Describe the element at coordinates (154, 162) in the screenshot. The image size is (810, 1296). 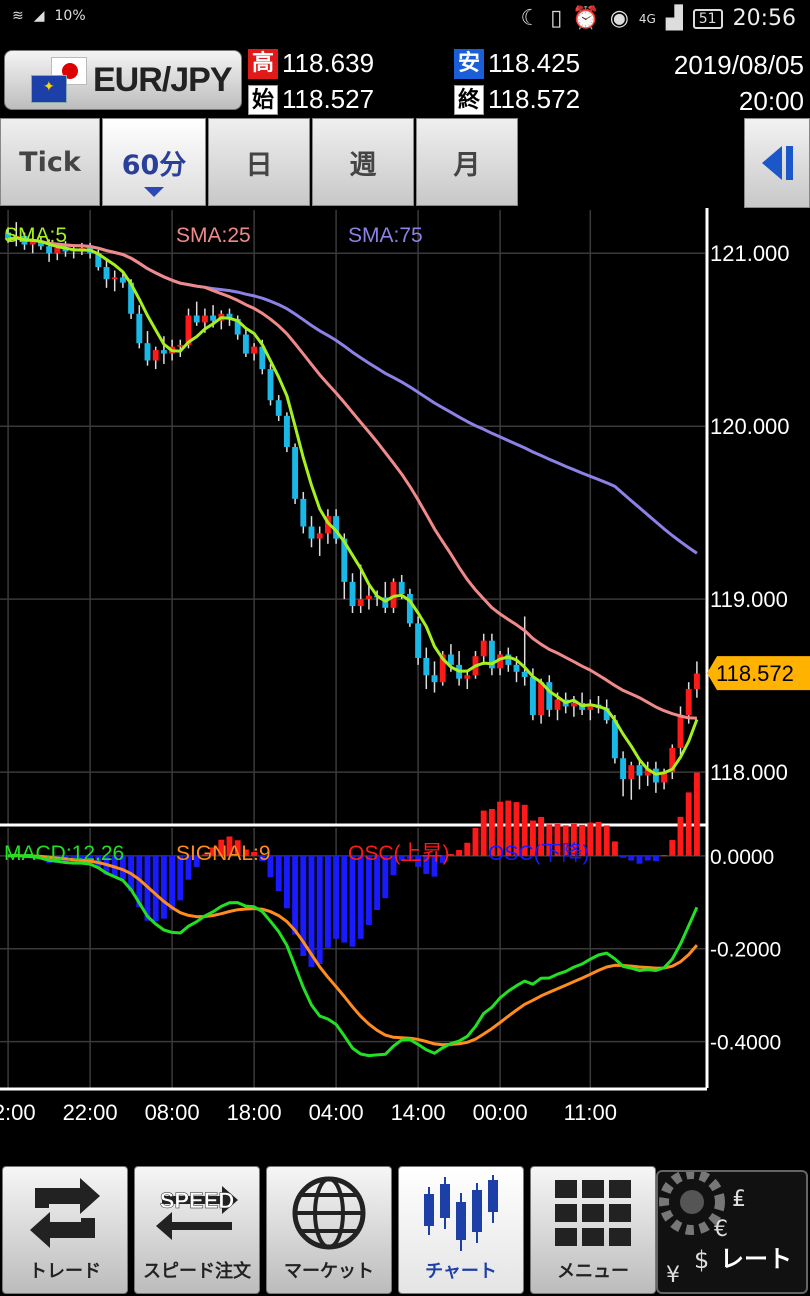
I see `tab-60min: 60分` at that location.